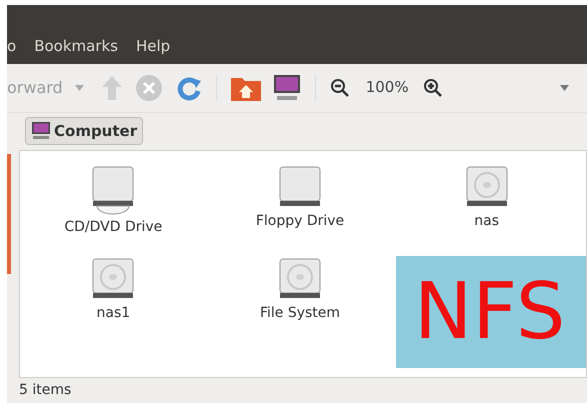 The width and height of the screenshot is (587, 403). I want to click on item-label: nas1, so click(113, 313).